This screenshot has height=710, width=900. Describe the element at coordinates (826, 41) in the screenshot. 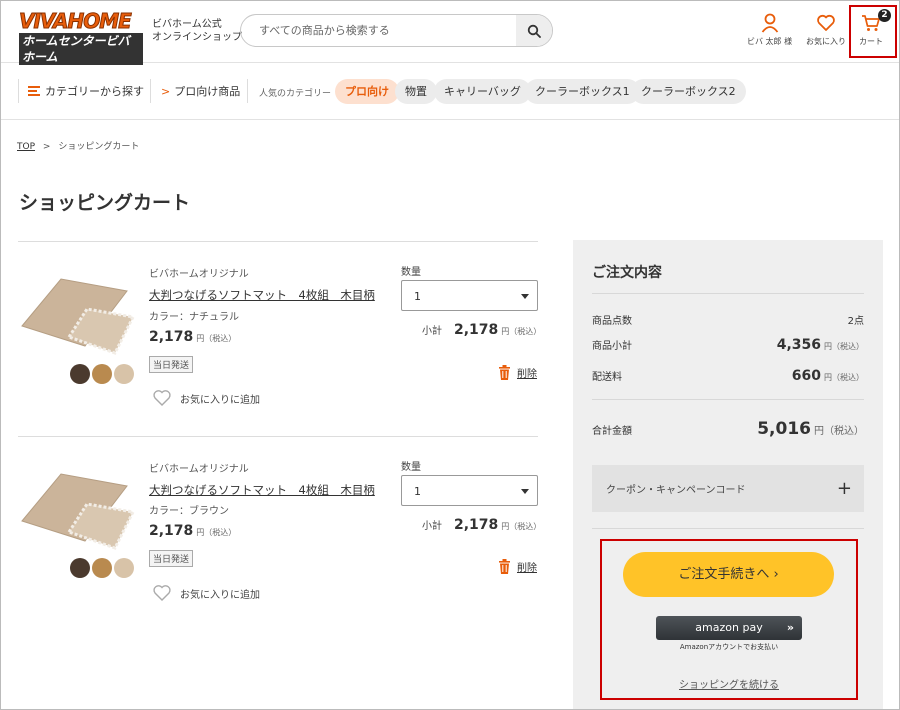

I see `favorites-label: お気に入り` at that location.